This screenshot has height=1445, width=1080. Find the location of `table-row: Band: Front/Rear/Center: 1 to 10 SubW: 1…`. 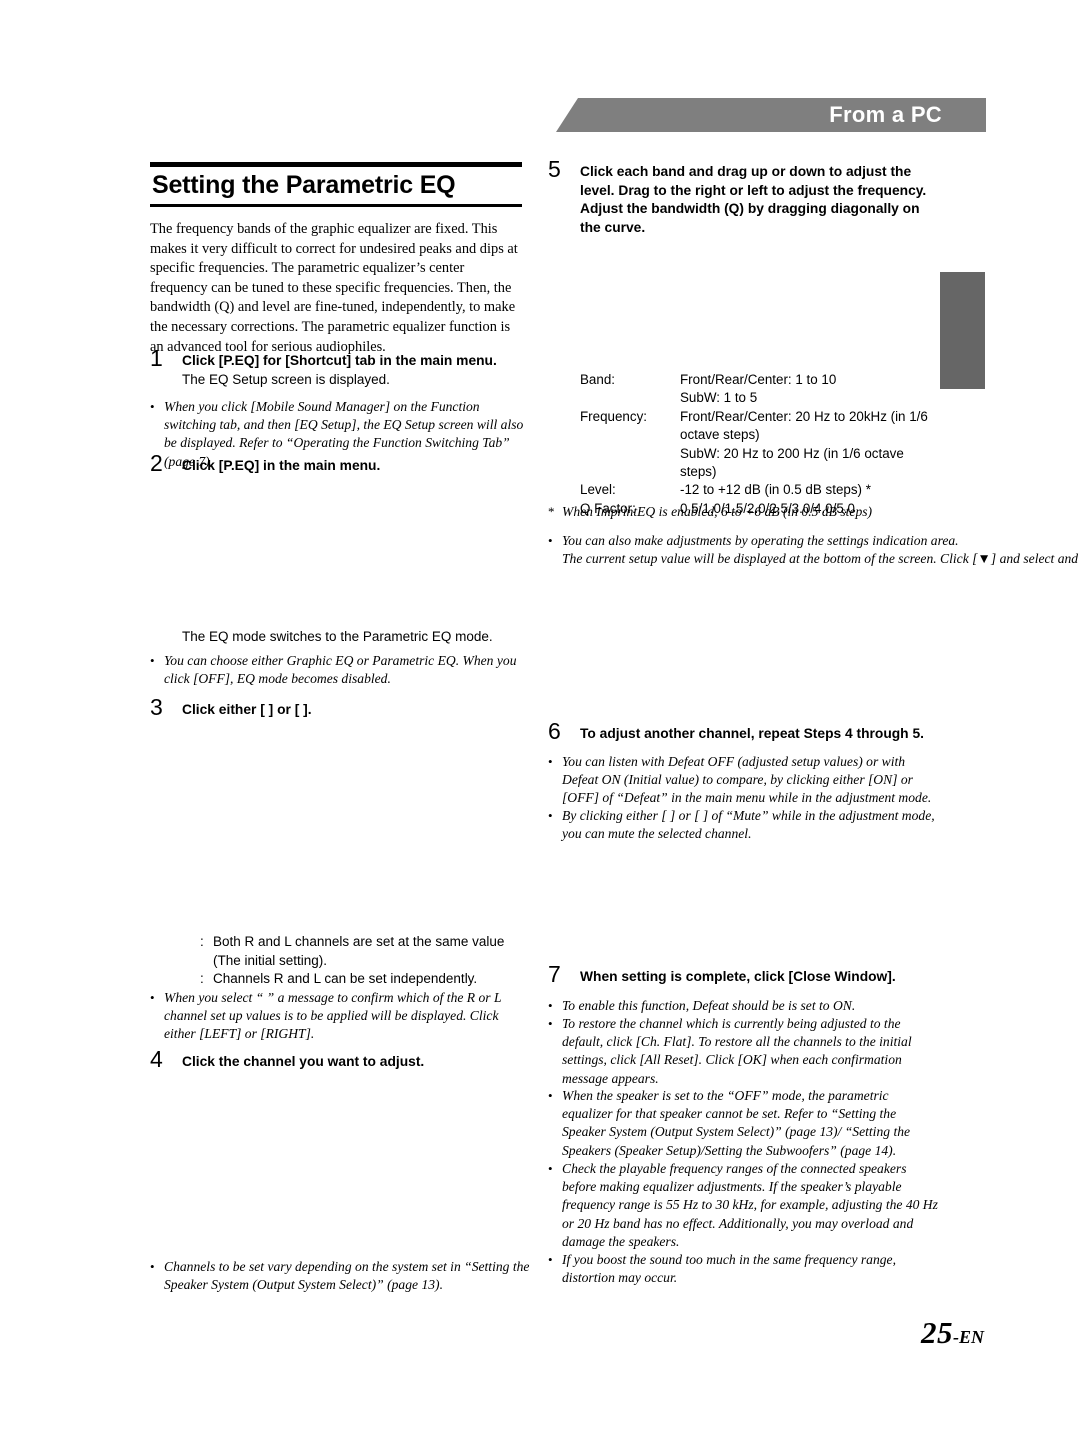

table-row: Band: Front/Rear/Center: 1 to 10 SubW: 1… is located at coordinates (759, 389).